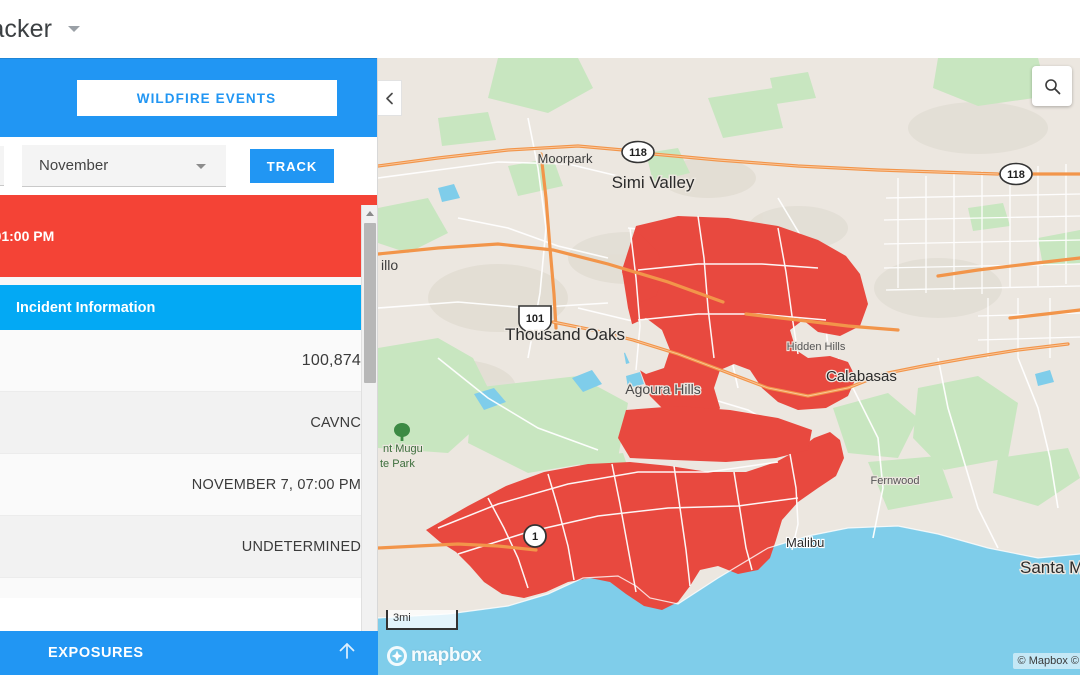  I want to click on alert-banner-text: 4, 01:00 PM, so click(27, 236).